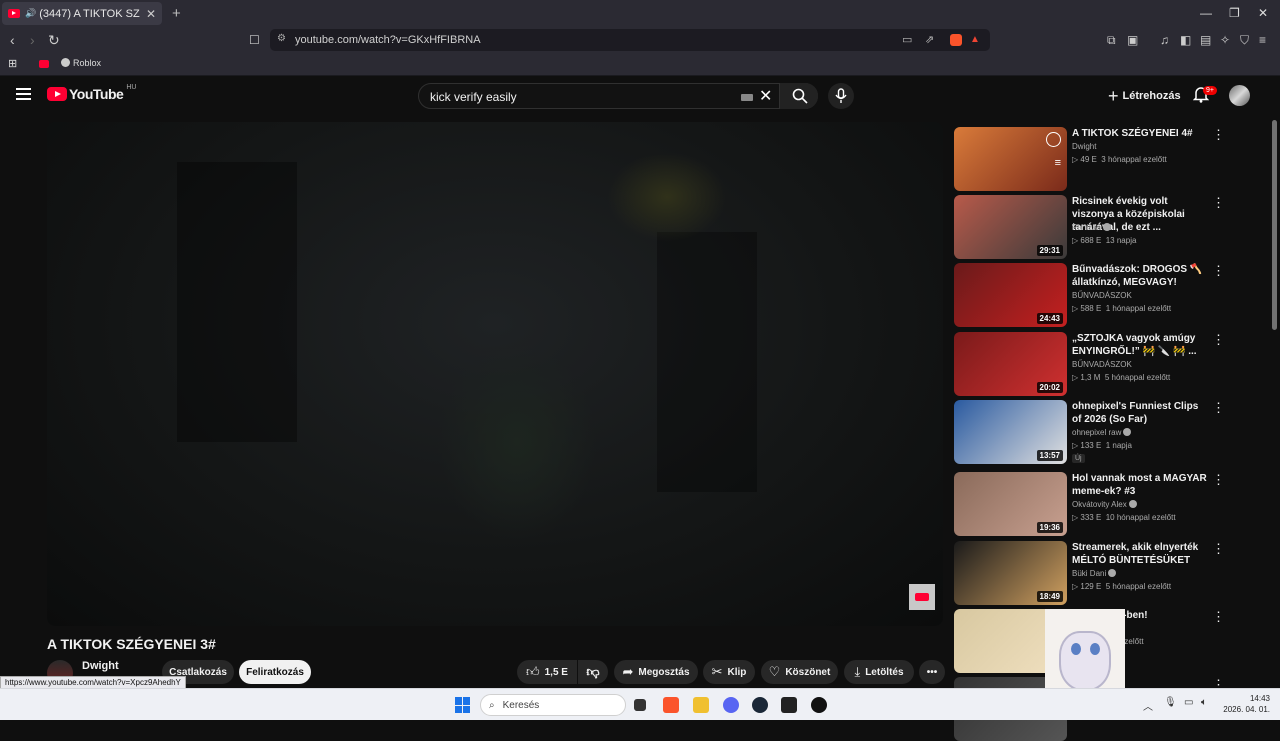 The width and height of the screenshot is (1280, 741). I want to click on create-button: + Létrehozás, so click(1144, 96).